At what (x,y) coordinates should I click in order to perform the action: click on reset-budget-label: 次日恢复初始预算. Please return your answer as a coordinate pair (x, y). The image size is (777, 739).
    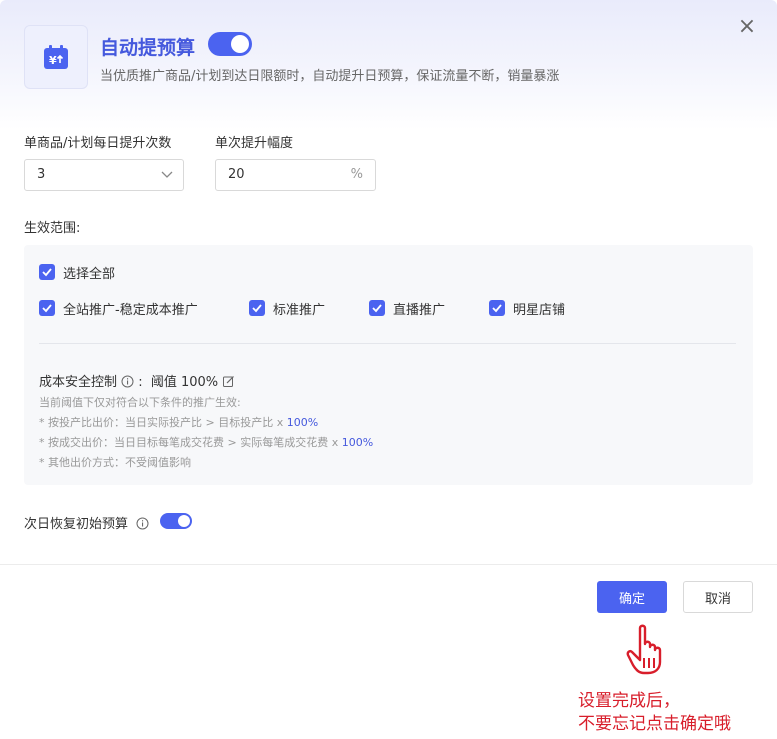
    Looking at the image, I should click on (86, 522).